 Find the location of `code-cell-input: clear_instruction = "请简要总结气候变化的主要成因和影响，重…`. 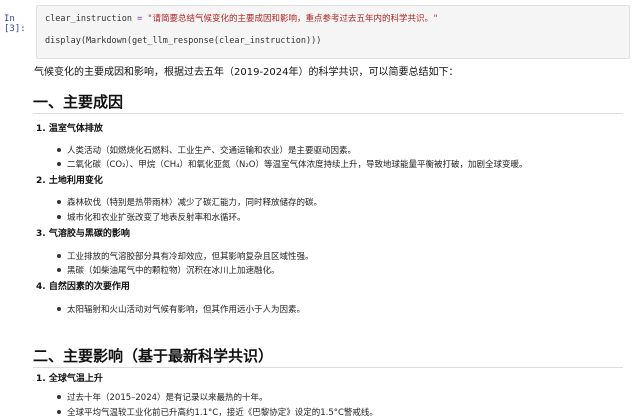

code-cell-input: clear_instruction = "请简要总结气候变化的主要成因和影响，重… is located at coordinates (333, 32).